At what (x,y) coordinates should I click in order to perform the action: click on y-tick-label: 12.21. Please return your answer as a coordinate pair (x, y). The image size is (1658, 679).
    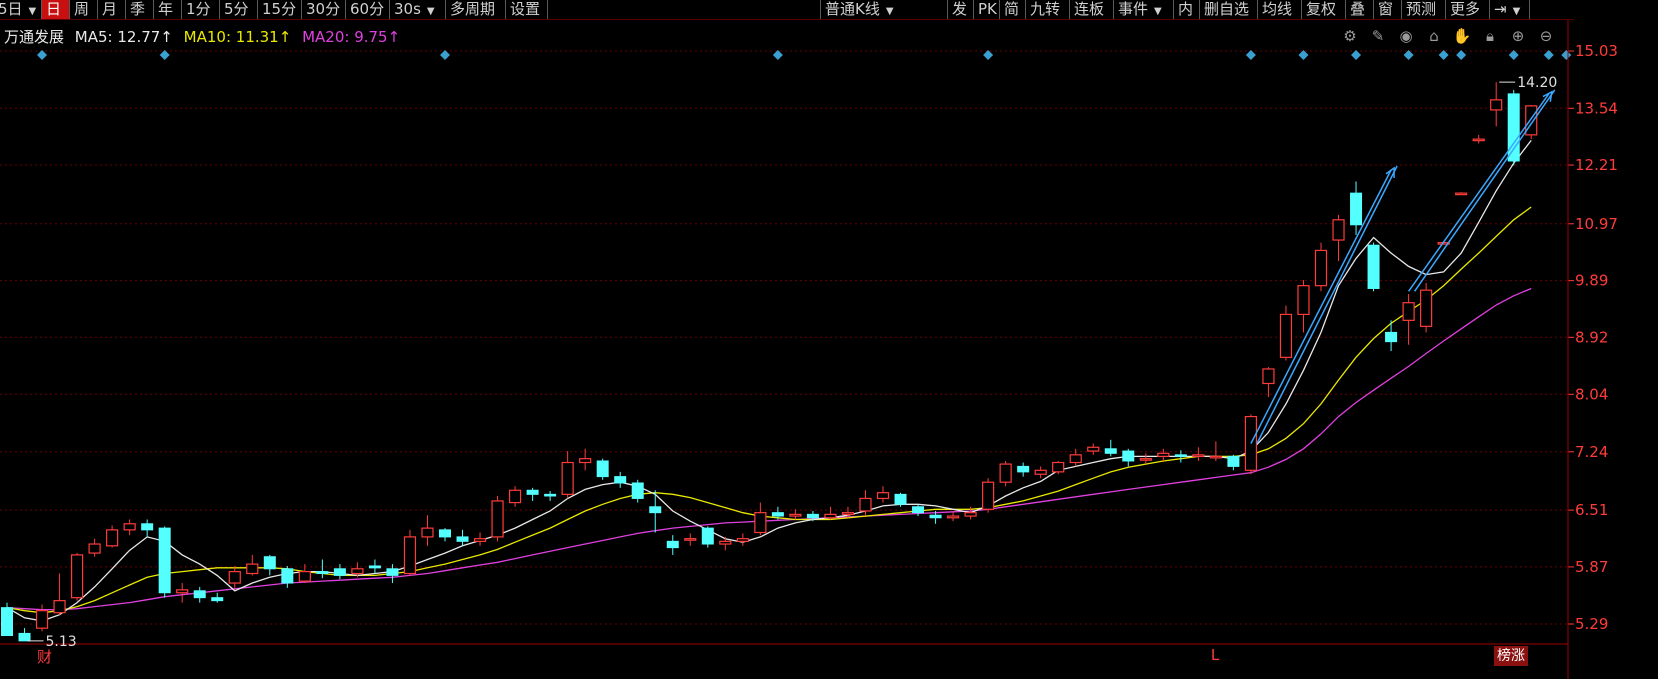
    Looking at the image, I should click on (1596, 165).